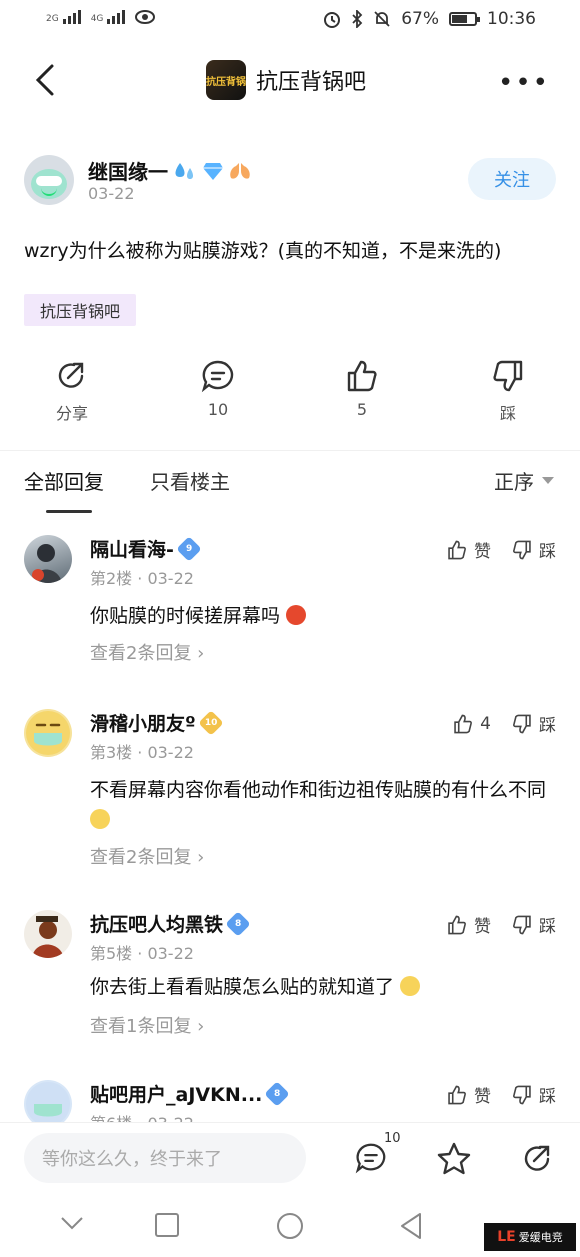  I want to click on comment-count-badge: 10, so click(392, 1138).